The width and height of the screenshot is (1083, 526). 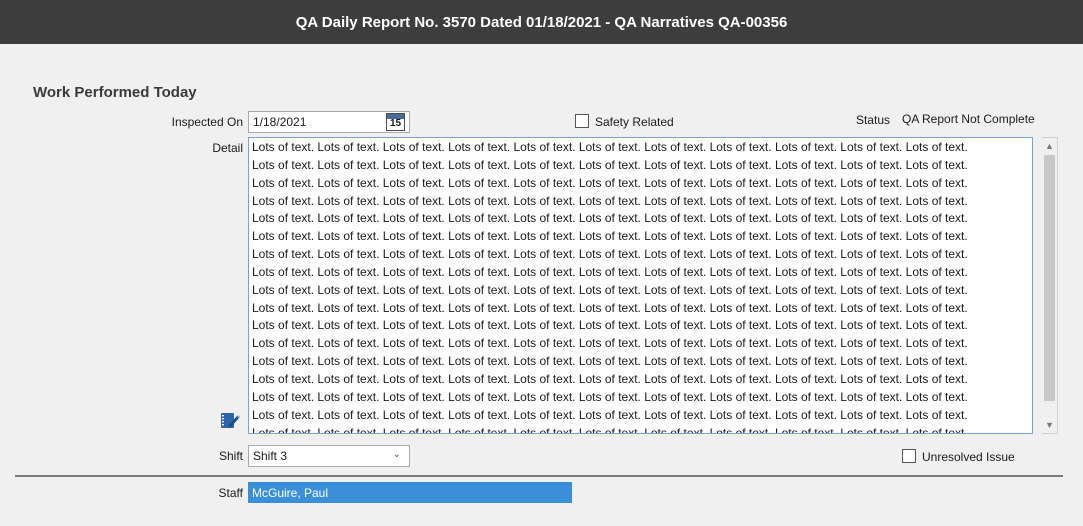 I want to click on safety-related-checkbox, so click(x=582, y=121).